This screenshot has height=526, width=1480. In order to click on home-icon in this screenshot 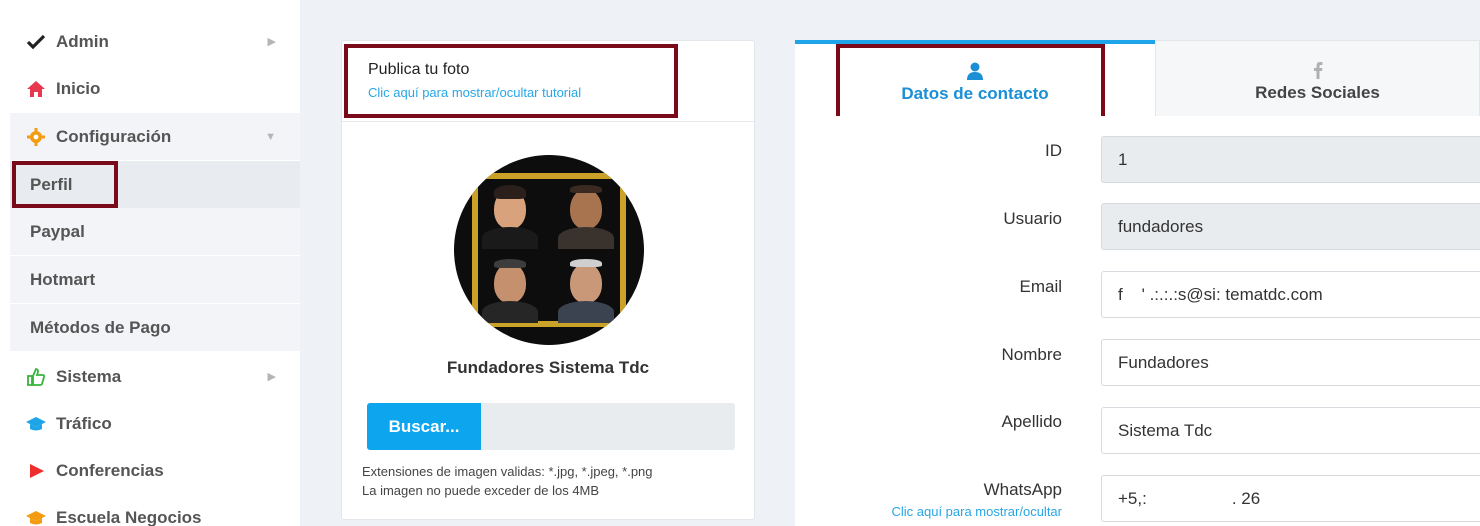, I will do `click(36, 89)`.